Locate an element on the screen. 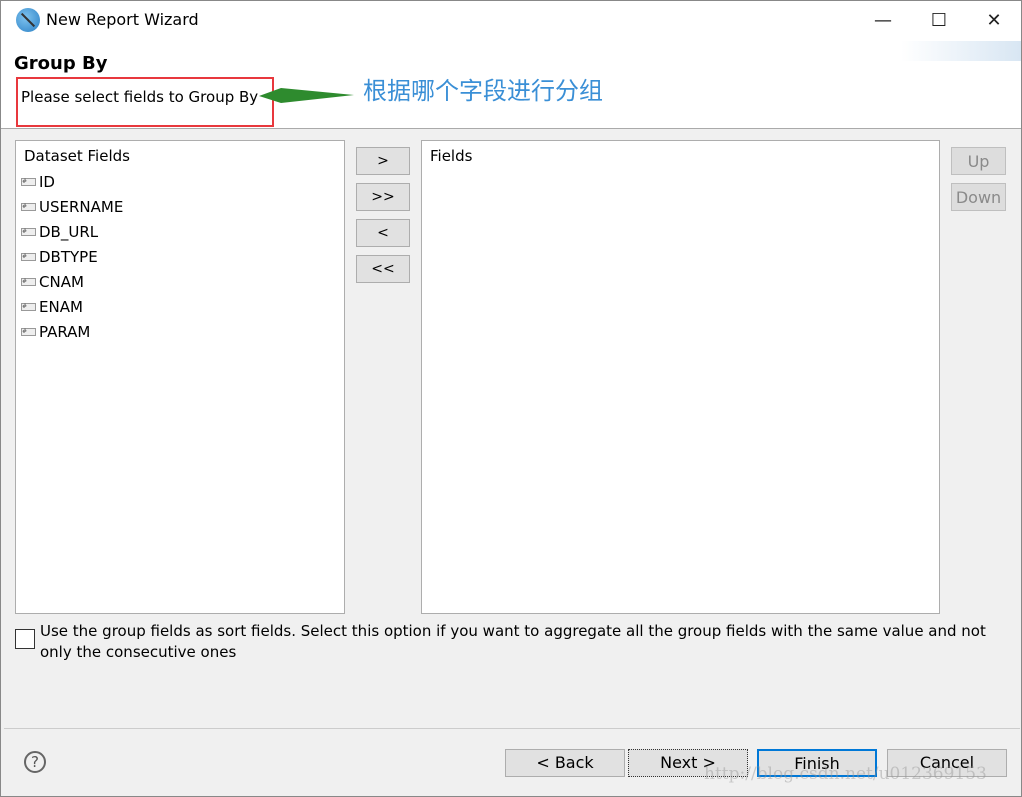 The width and height of the screenshot is (1022, 797). down-button: Down is located at coordinates (978, 197).